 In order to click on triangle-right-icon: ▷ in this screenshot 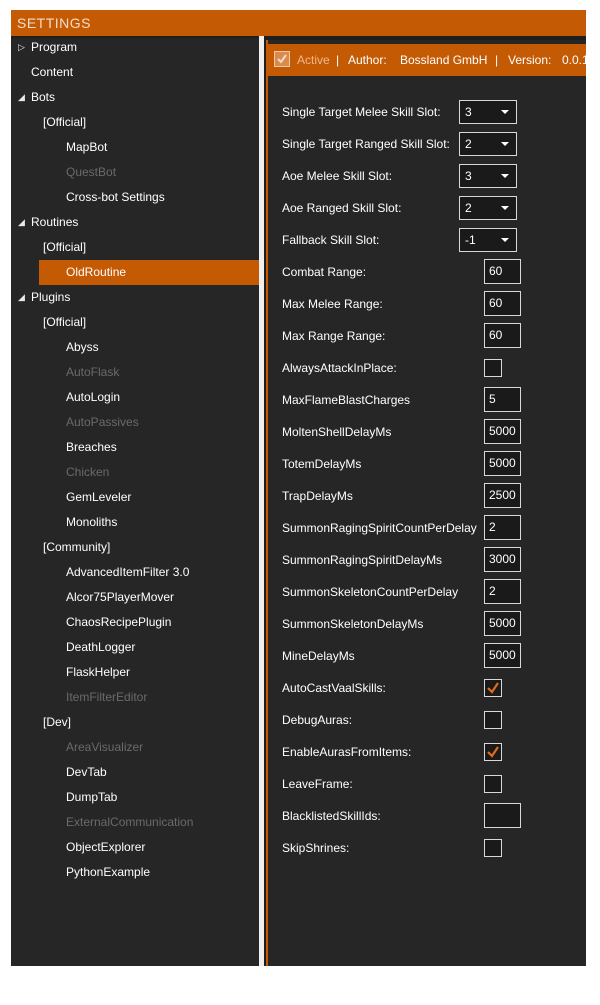, I will do `click(21, 47)`.